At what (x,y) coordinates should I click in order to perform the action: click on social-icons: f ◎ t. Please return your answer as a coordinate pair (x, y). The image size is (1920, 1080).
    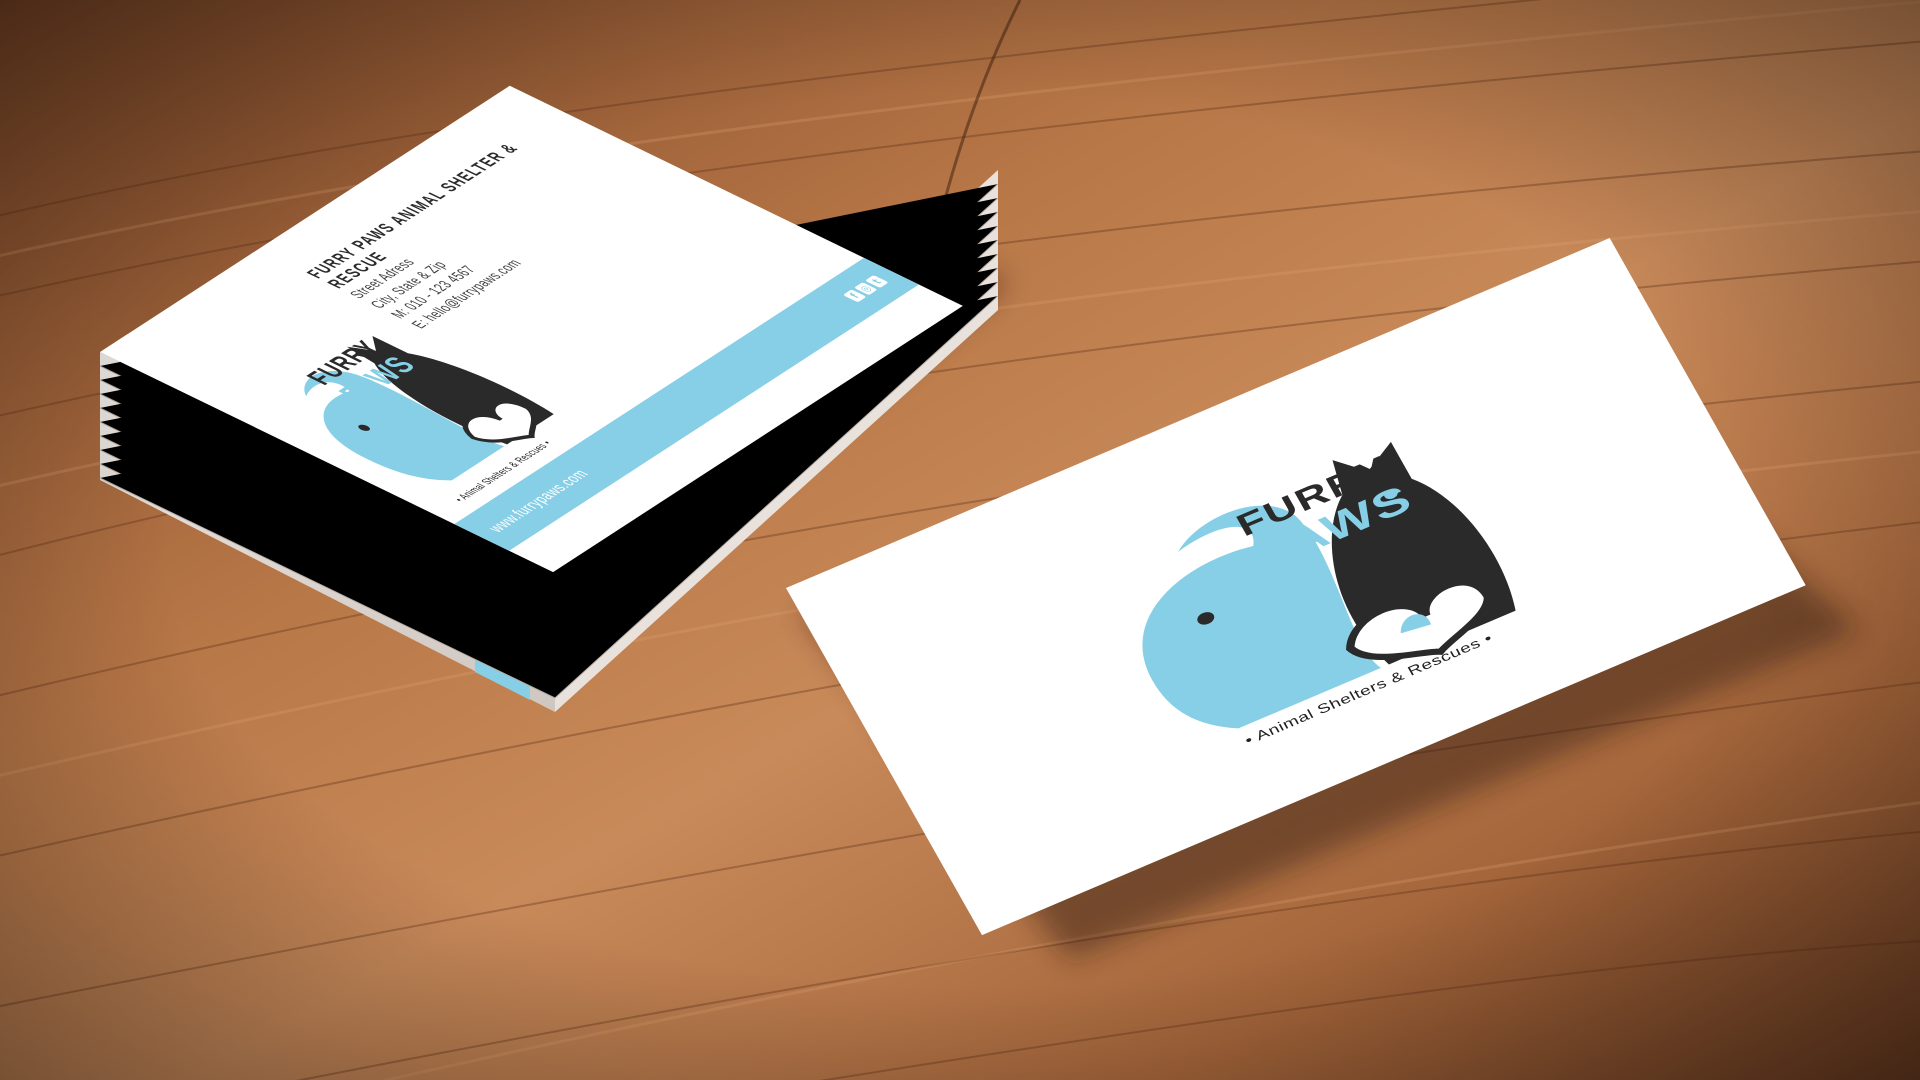
    Looking at the image, I should click on (865, 288).